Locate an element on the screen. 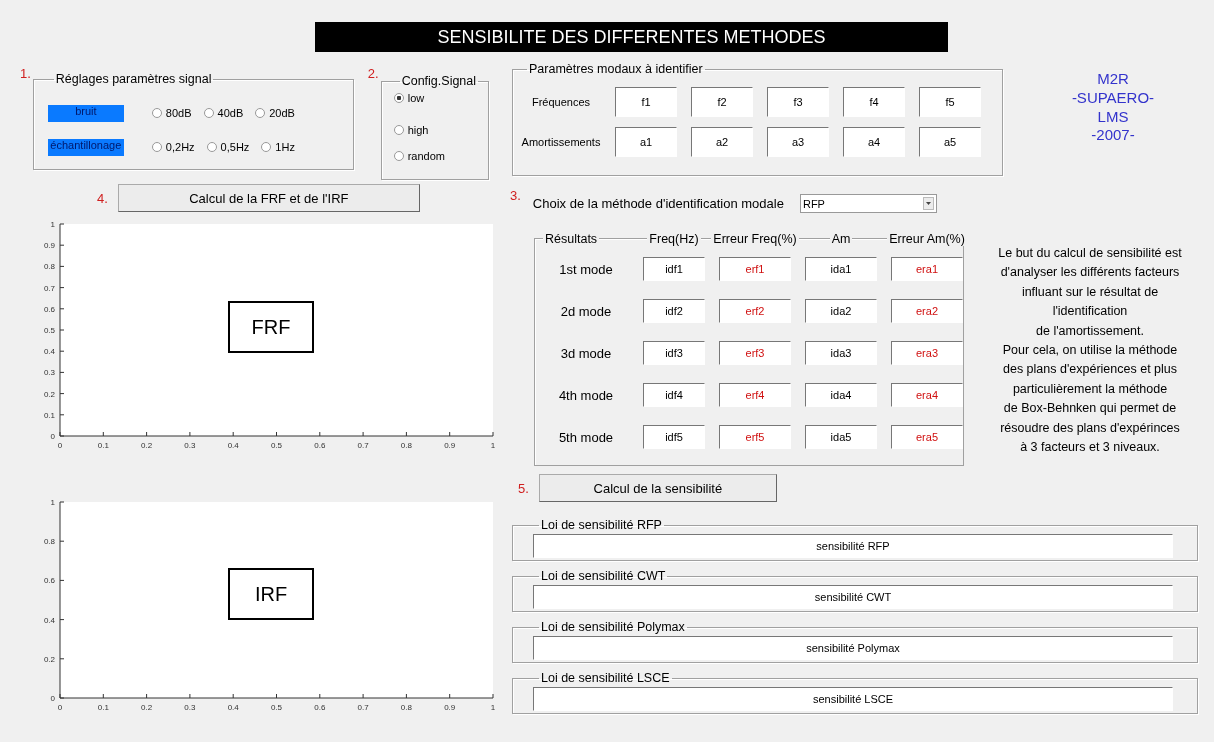  sensitivity-field: sensibilité CWT is located at coordinates (853, 597).